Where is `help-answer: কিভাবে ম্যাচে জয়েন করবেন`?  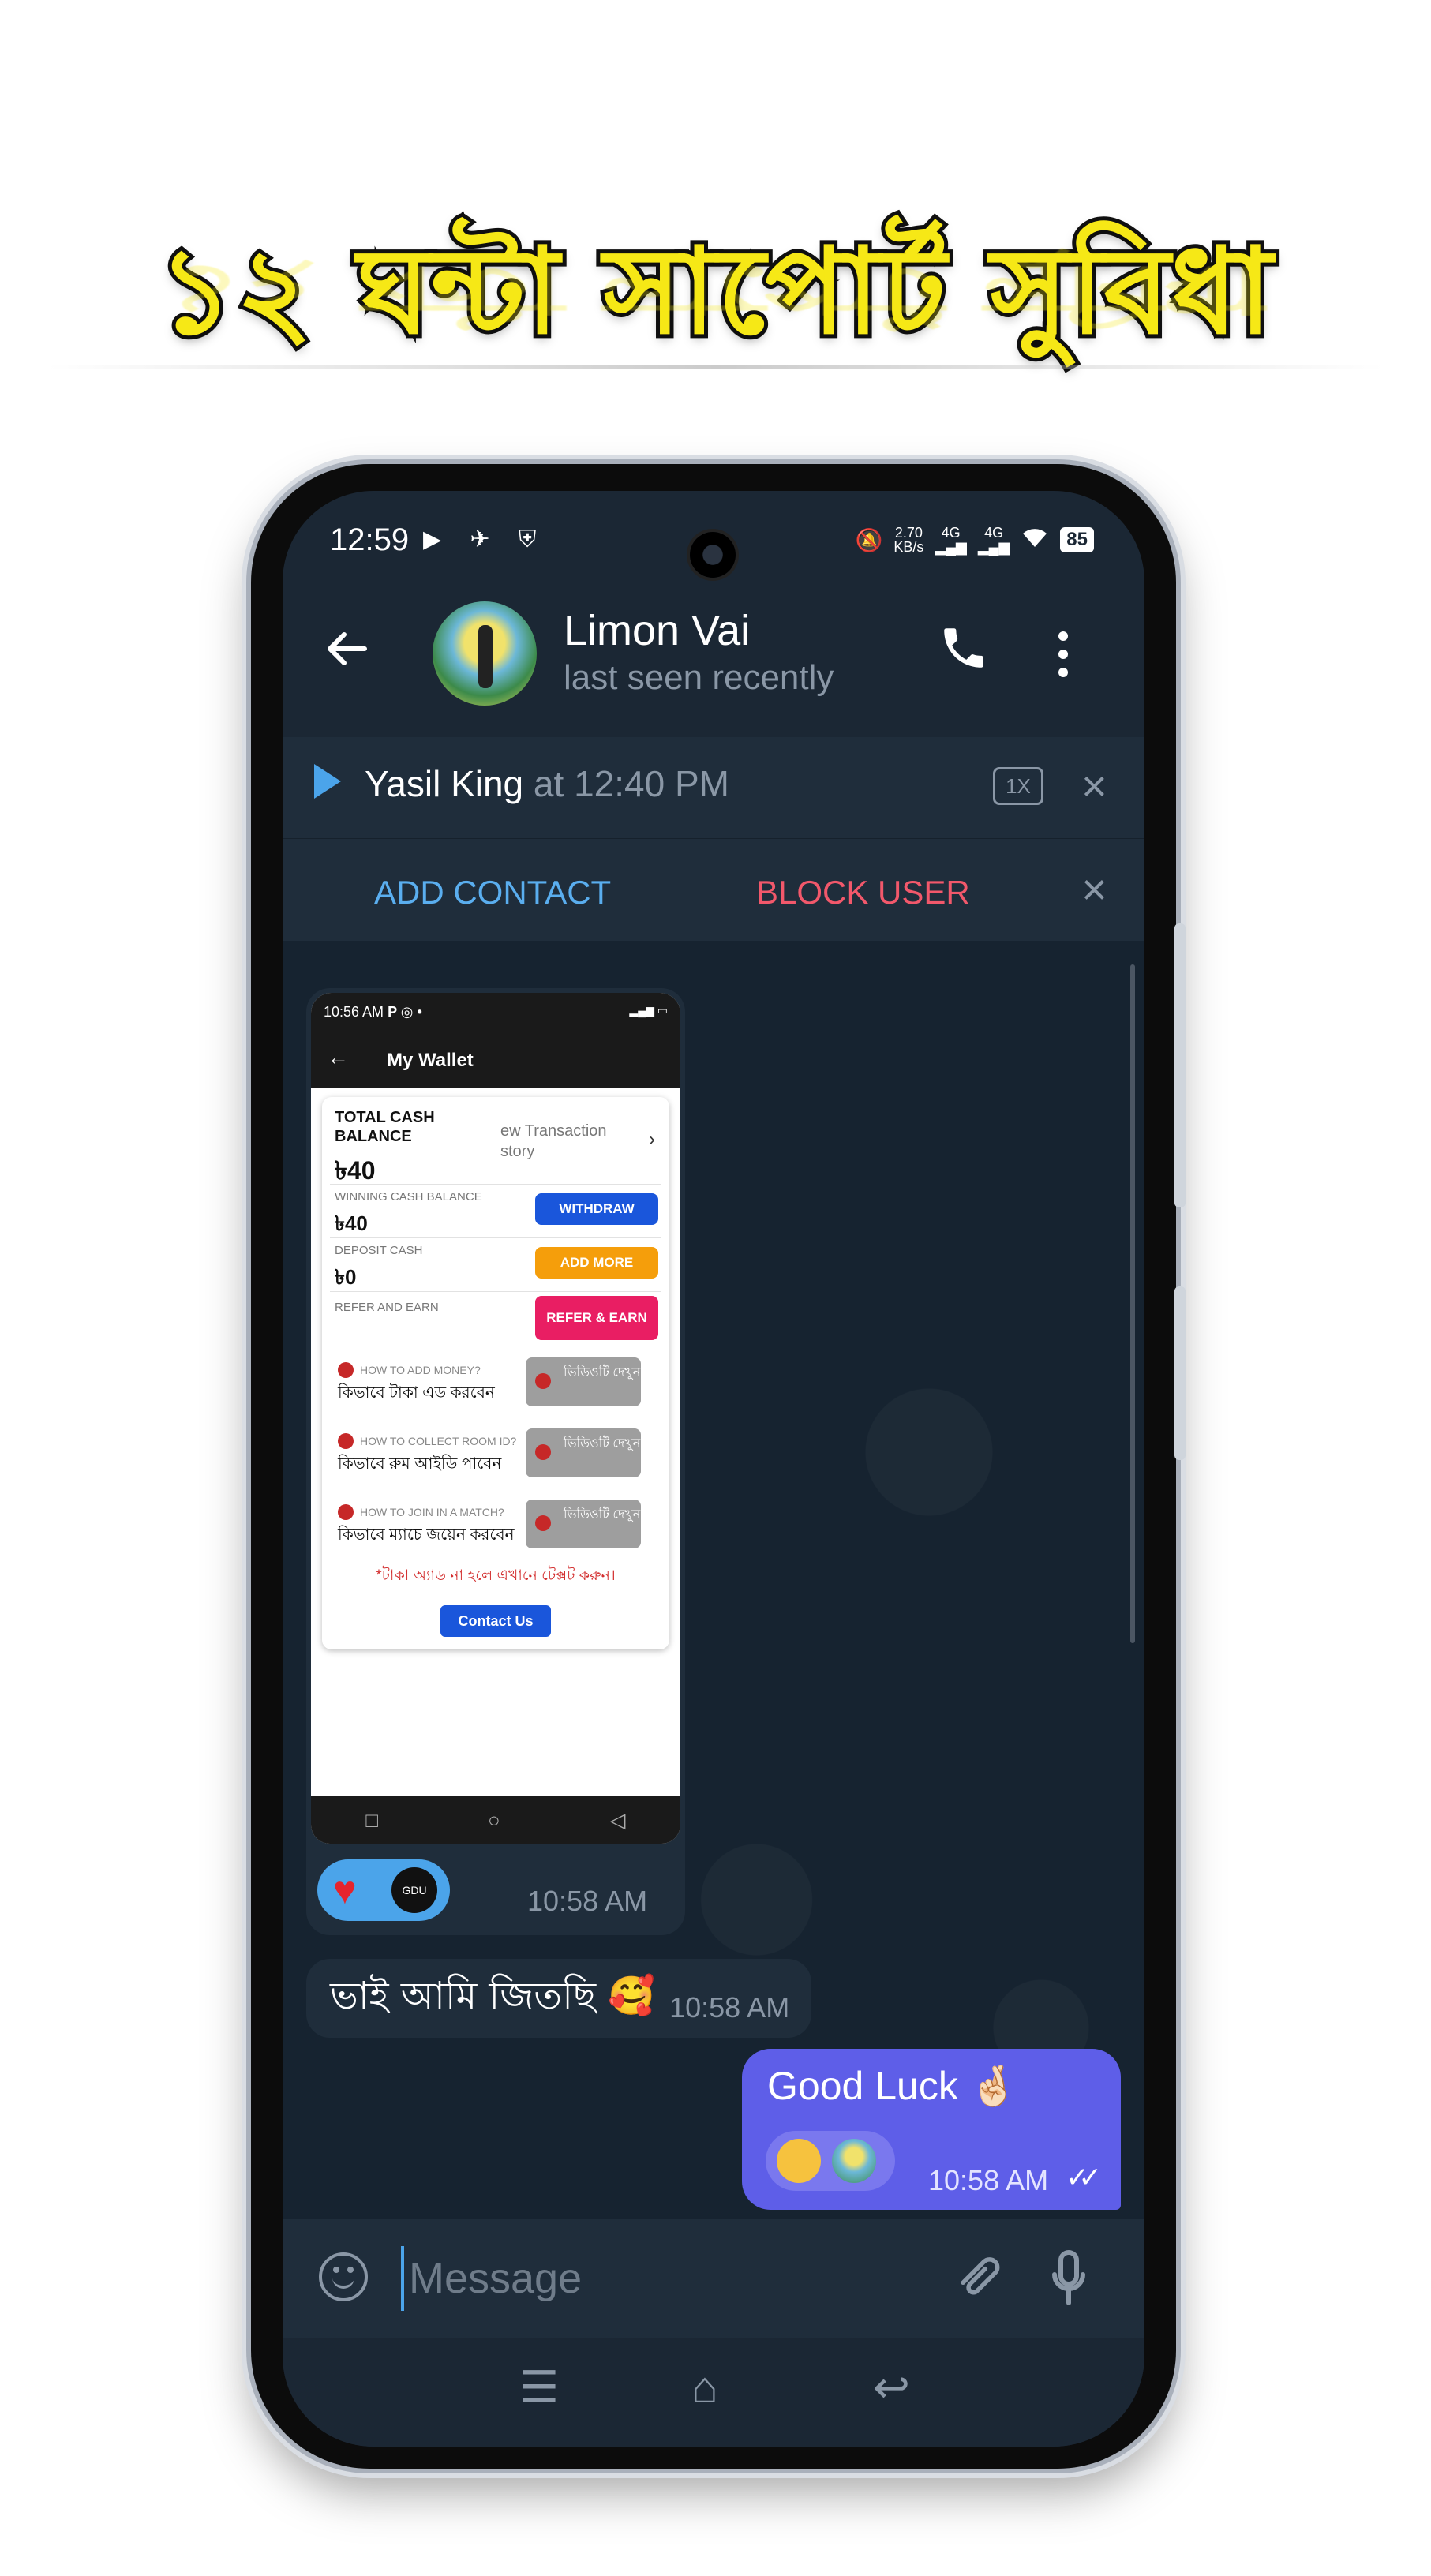 help-answer: কিভাবে ম্যাচে জয়েন করবেন is located at coordinates (426, 1535).